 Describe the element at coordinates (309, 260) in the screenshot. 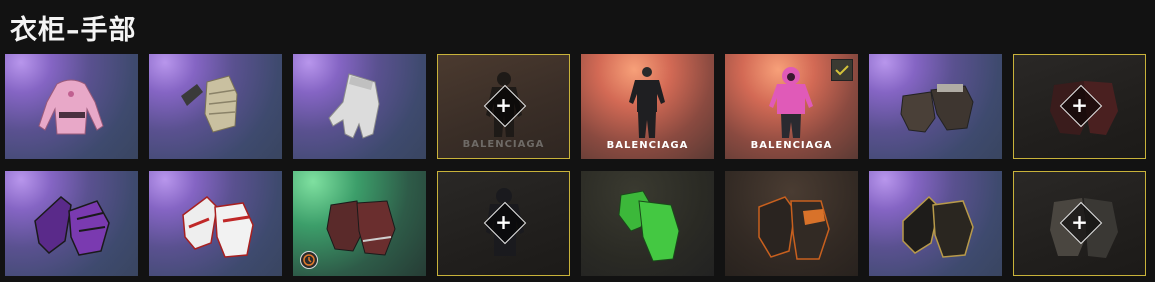

I see `timer-clock-icon` at that location.